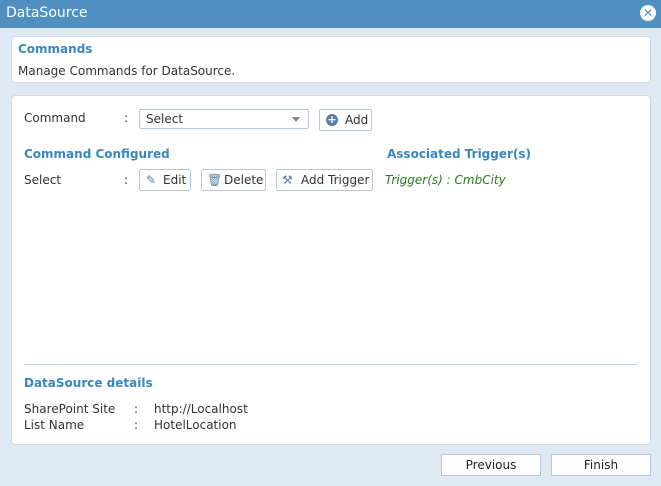  What do you see at coordinates (88, 383) in the screenshot?
I see `datasource-details-heading: DataSource details` at bounding box center [88, 383].